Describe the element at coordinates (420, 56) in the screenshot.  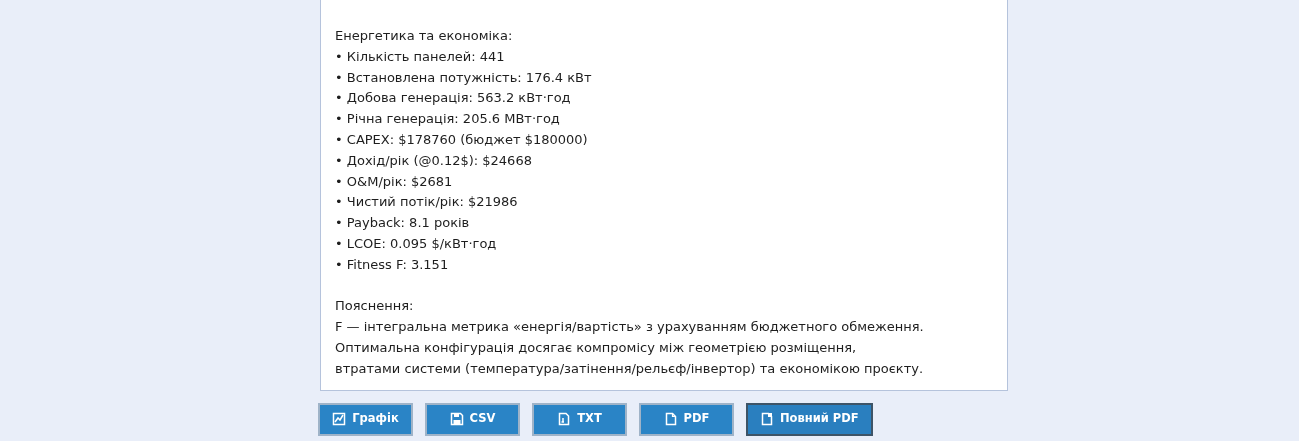
I see `report-line: • Кількість панелей: 441` at that location.